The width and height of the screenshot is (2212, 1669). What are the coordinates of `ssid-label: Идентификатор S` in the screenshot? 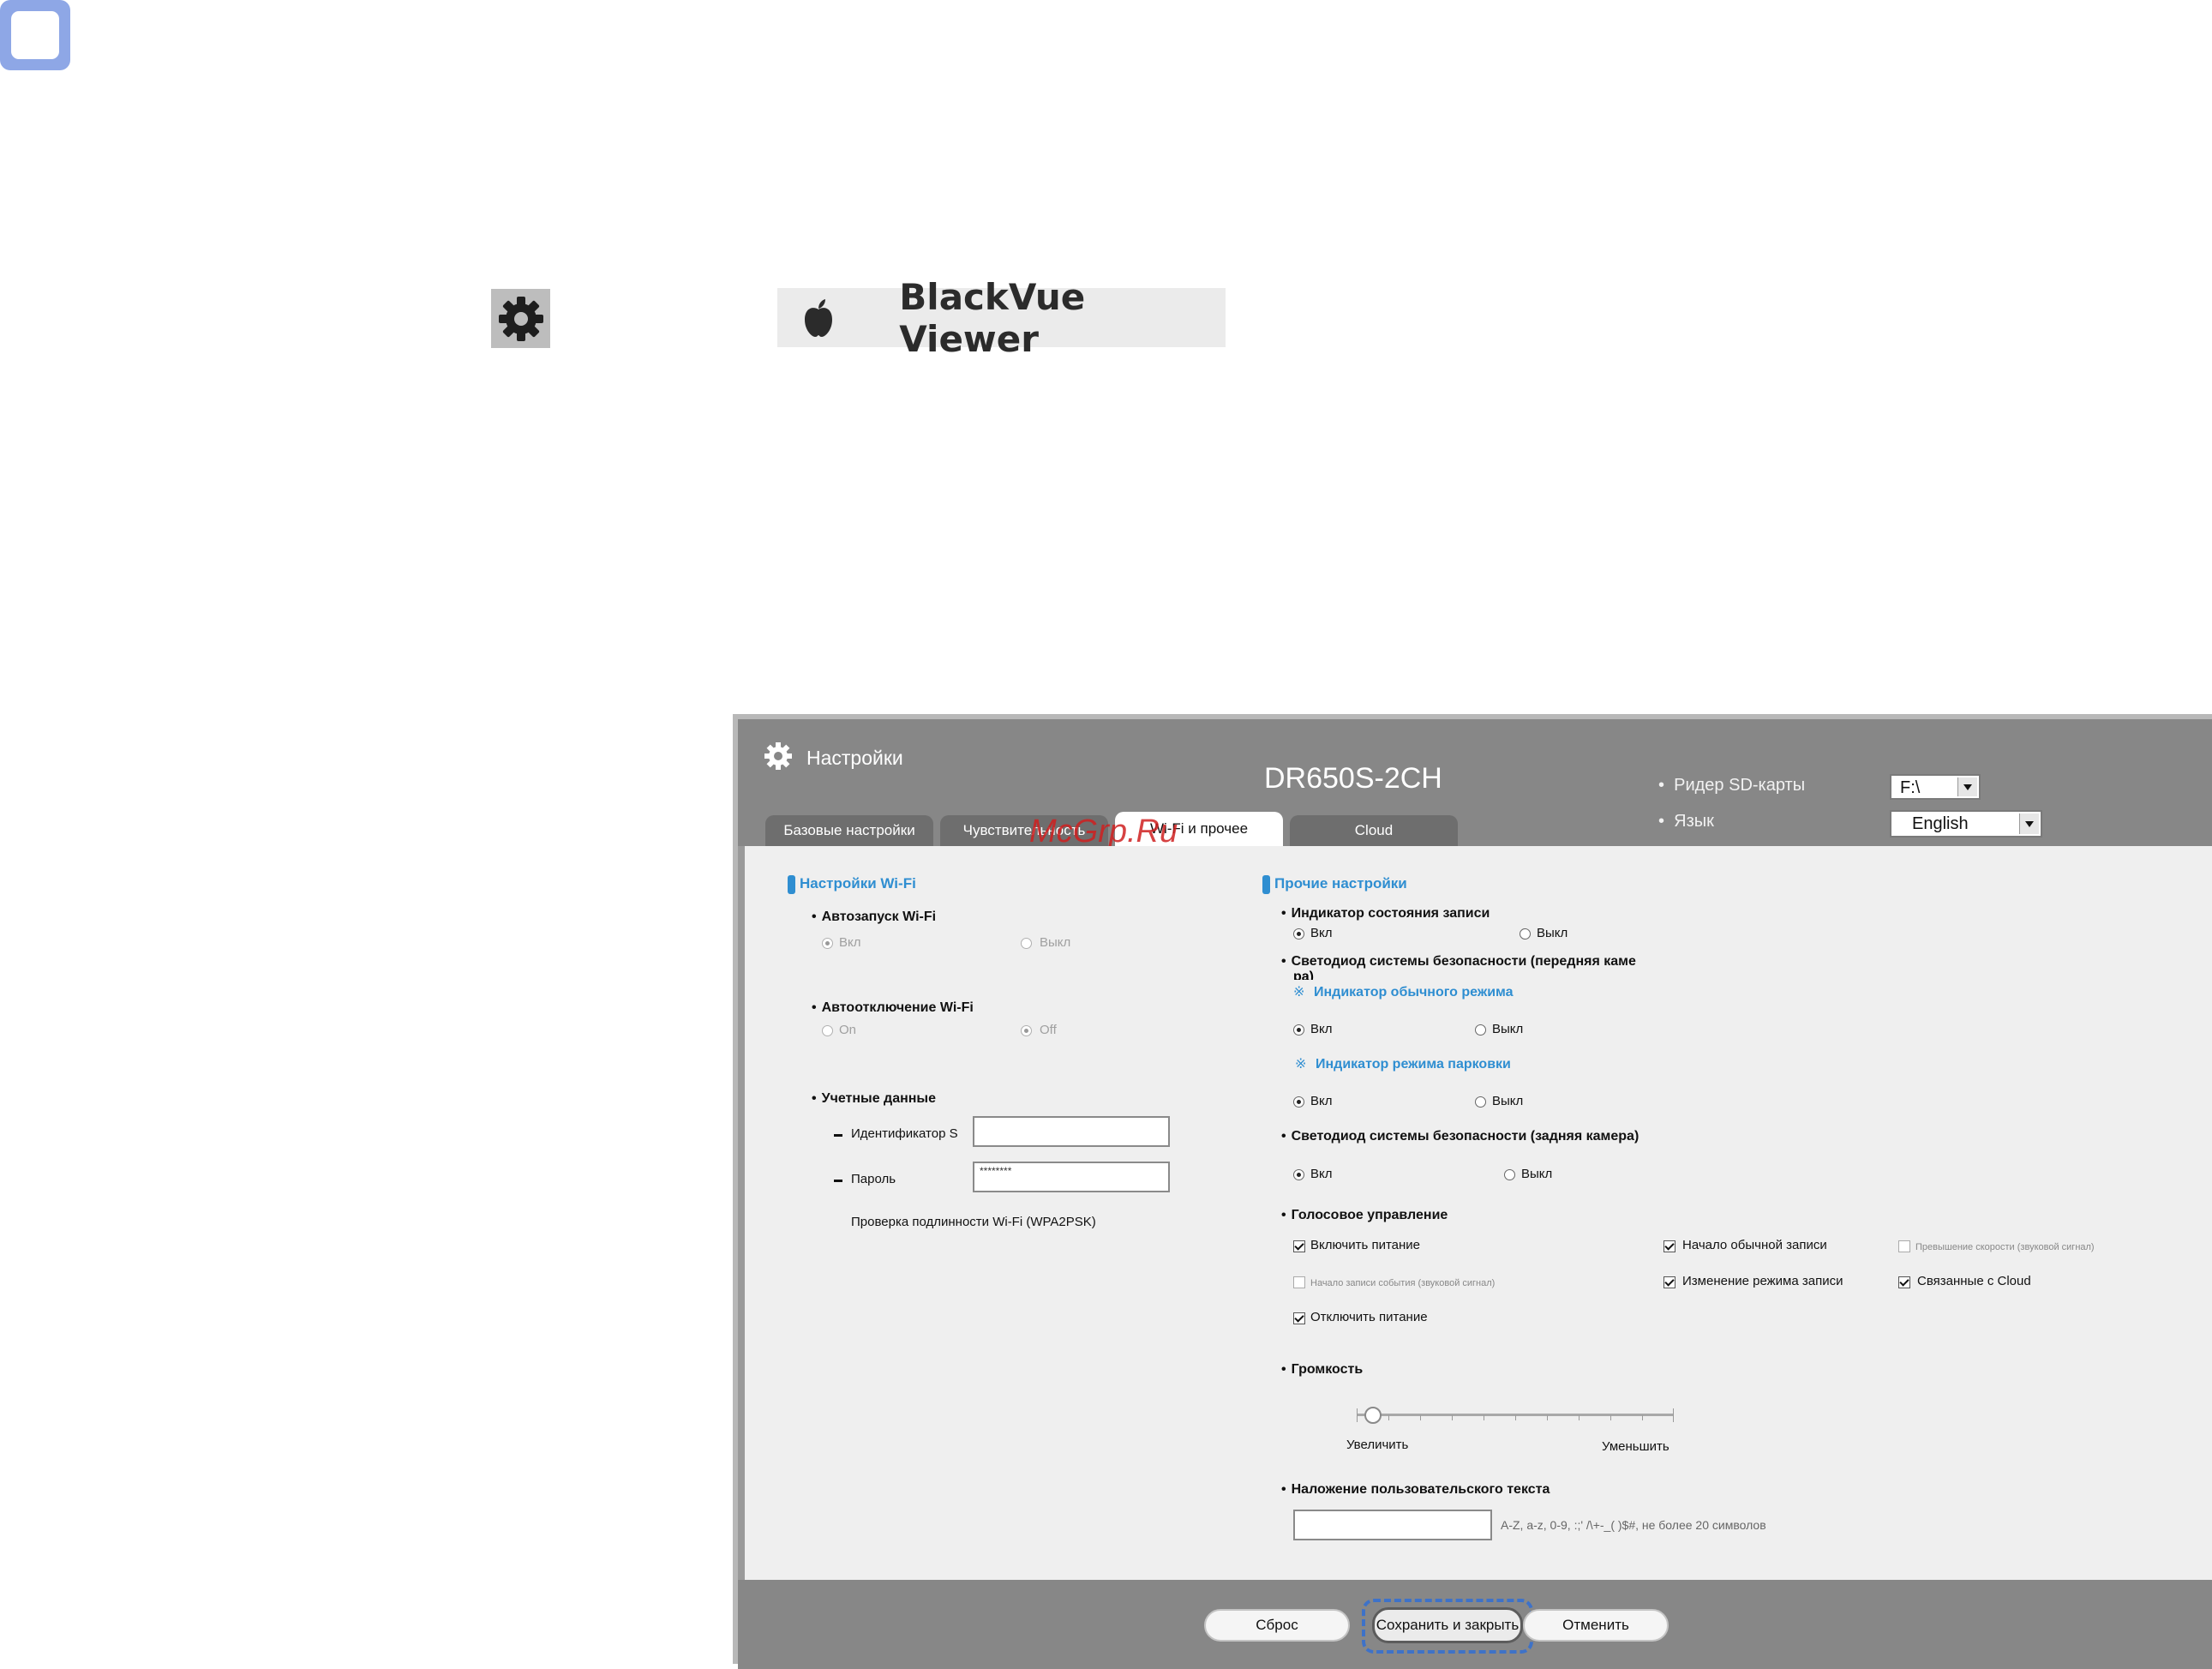 It's located at (904, 1134).